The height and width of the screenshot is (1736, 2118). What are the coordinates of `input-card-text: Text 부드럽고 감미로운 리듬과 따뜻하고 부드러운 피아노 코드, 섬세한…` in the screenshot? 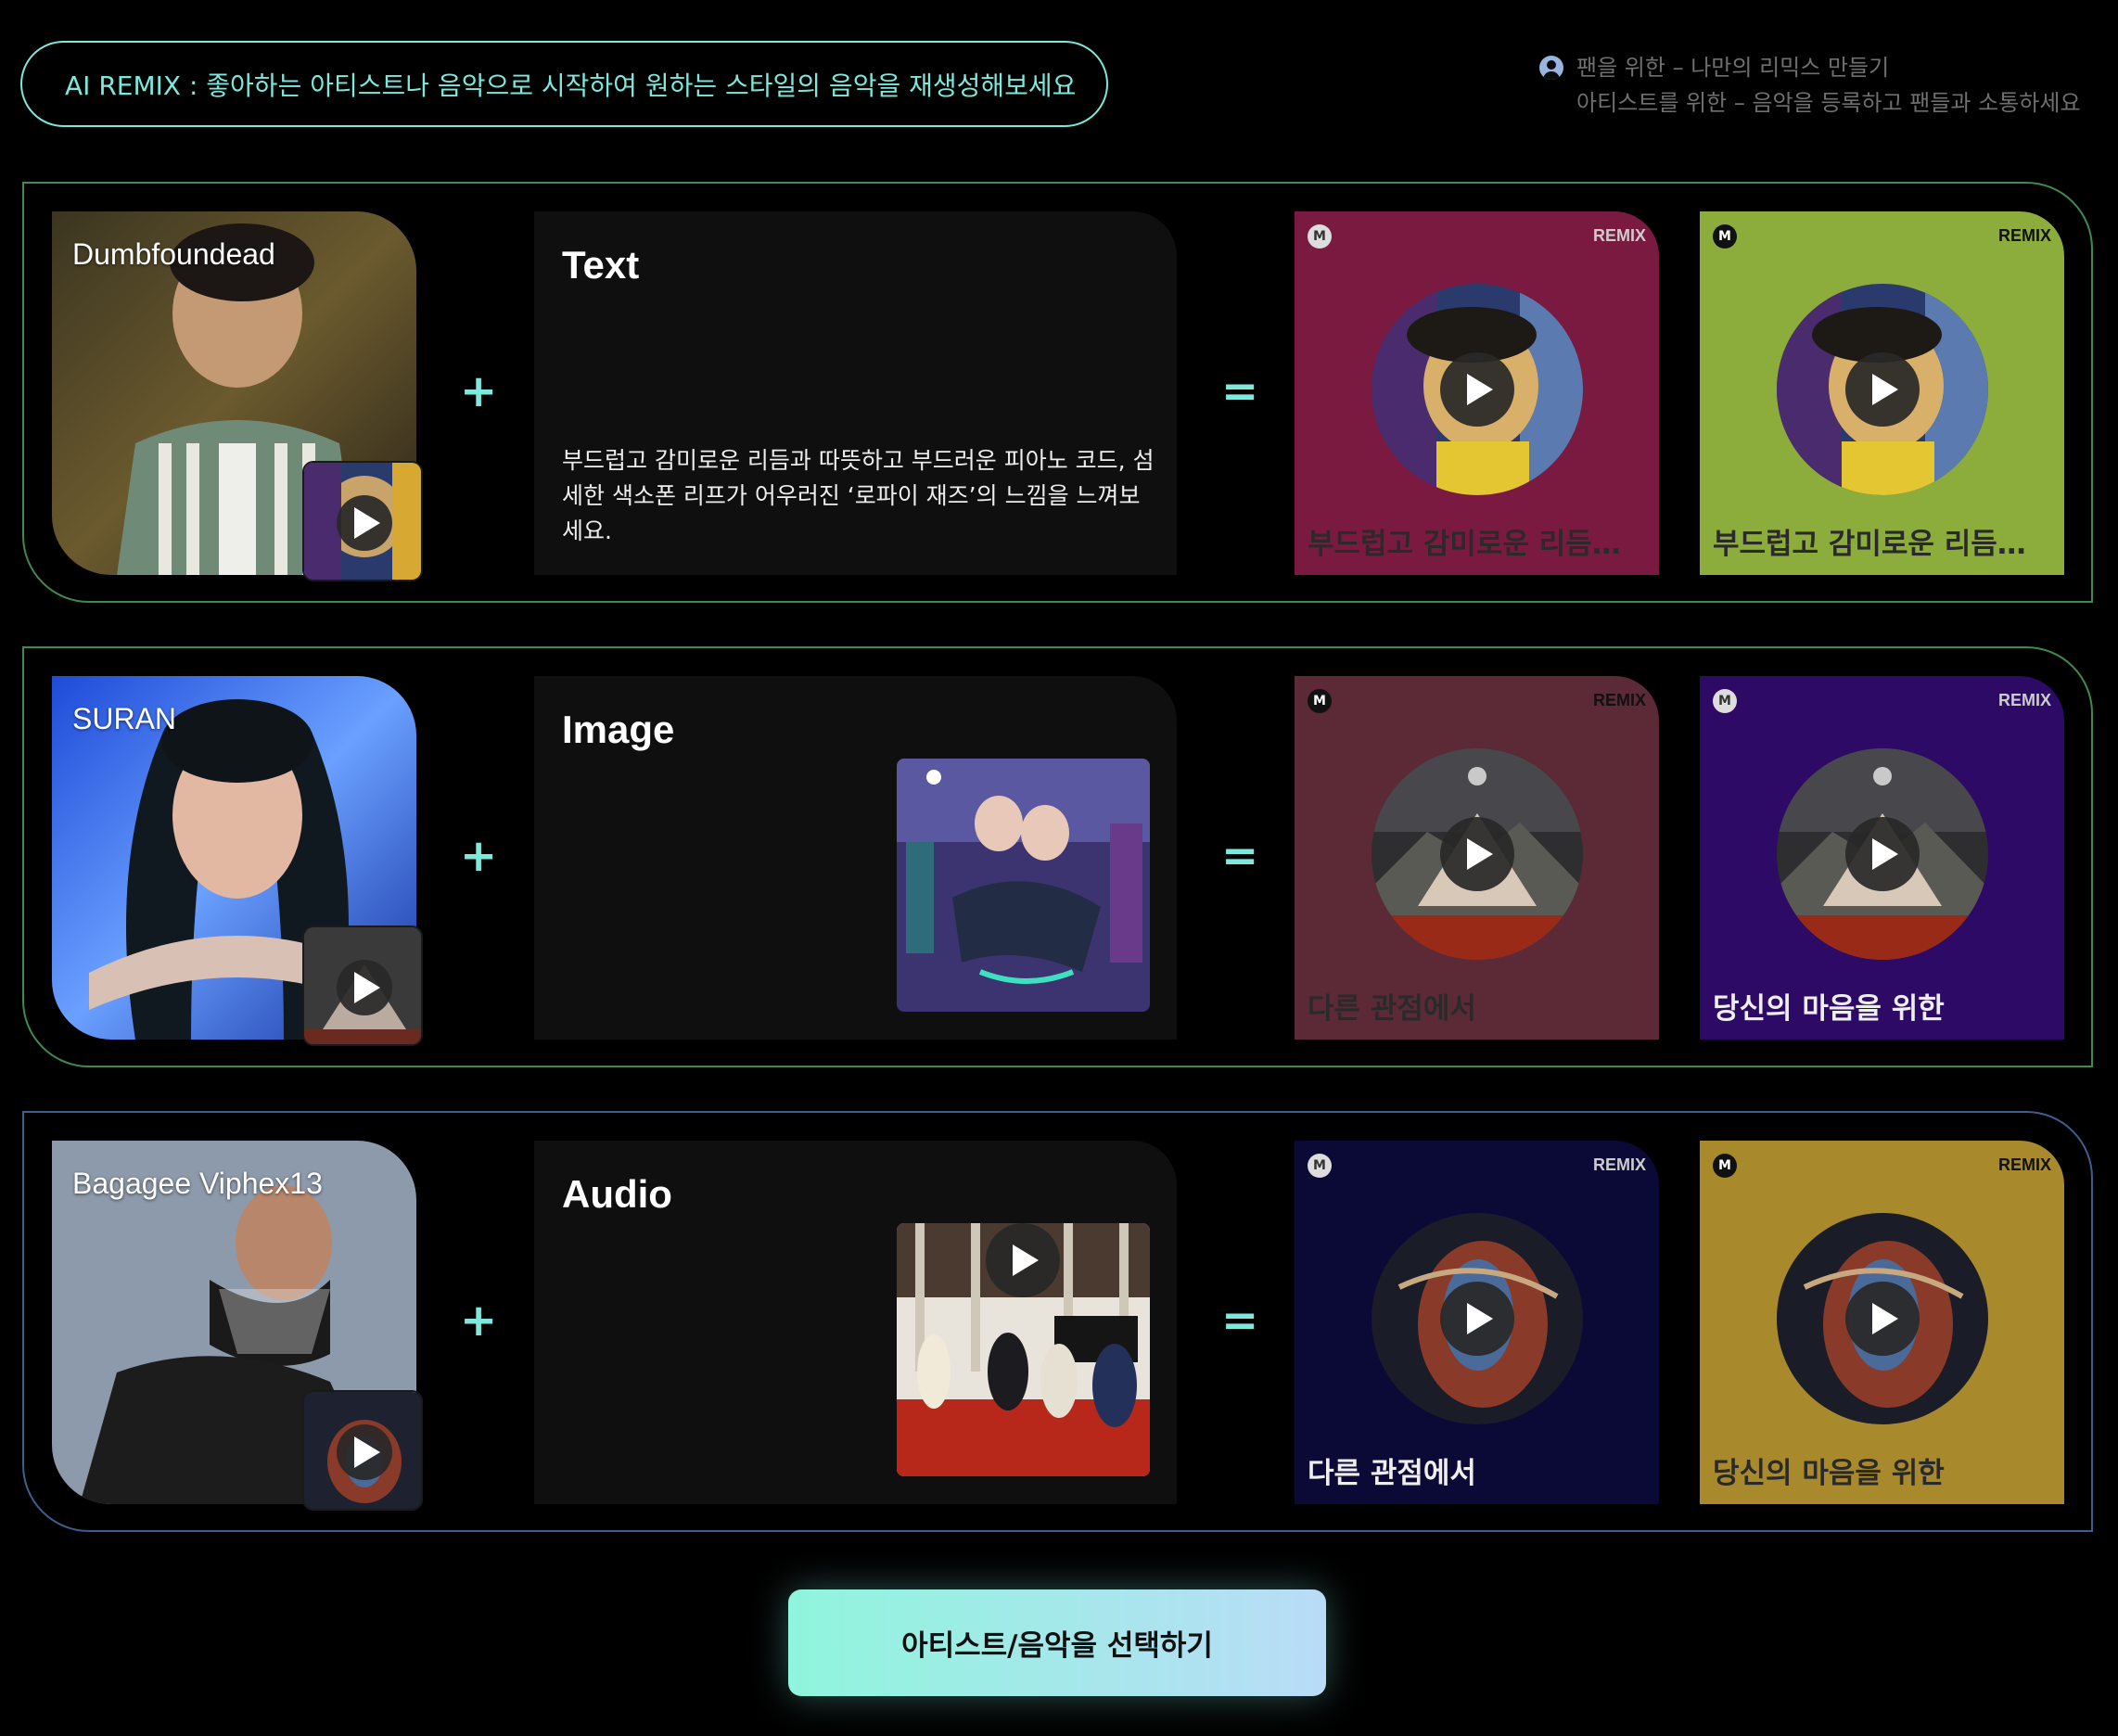 It's located at (856, 393).